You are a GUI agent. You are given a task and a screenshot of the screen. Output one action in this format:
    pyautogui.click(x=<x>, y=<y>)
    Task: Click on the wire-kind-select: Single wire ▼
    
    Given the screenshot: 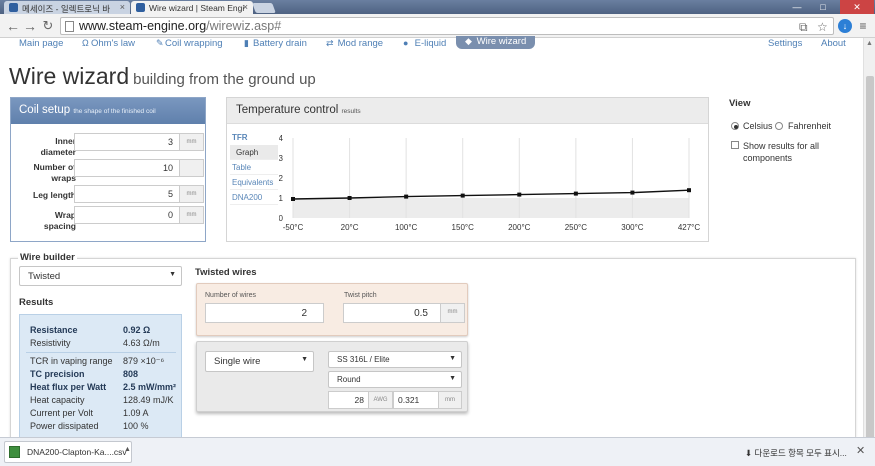 What is the action you would take?
    pyautogui.click(x=259, y=361)
    